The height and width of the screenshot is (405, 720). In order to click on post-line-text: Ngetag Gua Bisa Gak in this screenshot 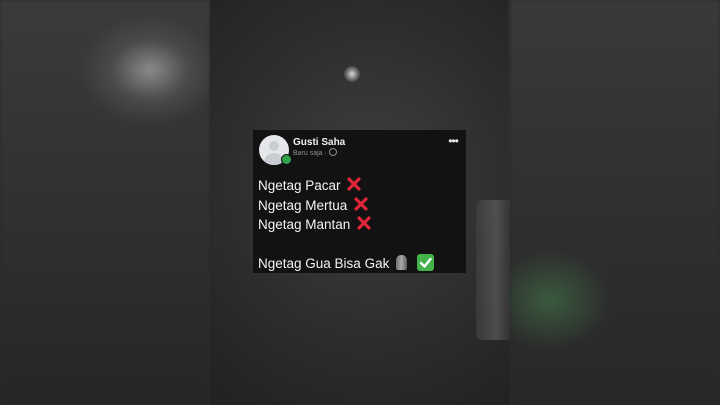, I will do `click(324, 263)`.